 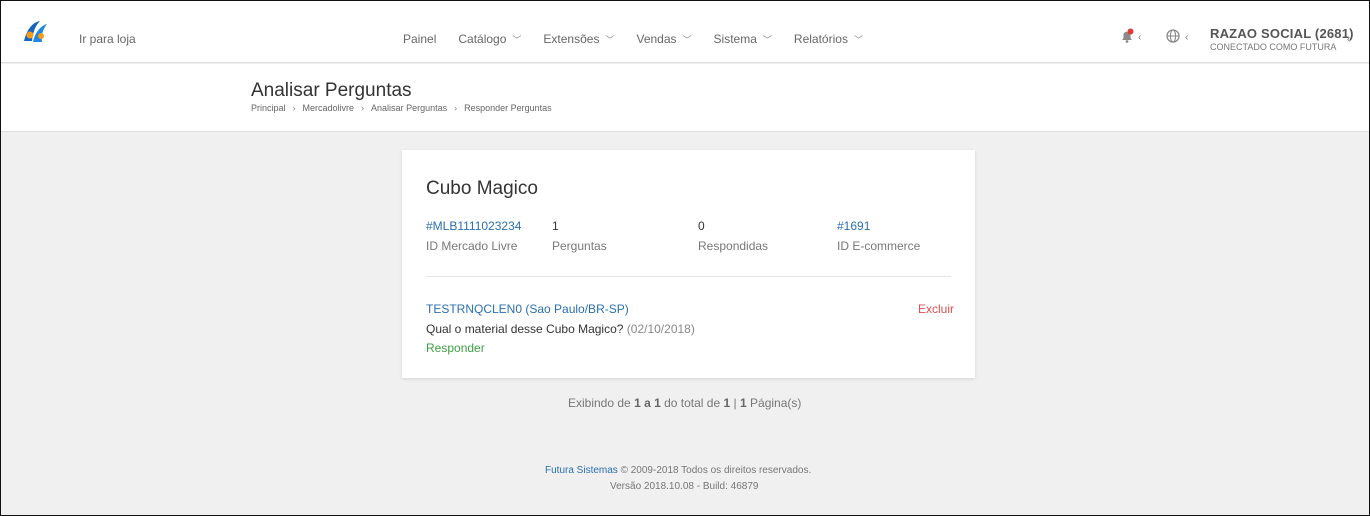 What do you see at coordinates (735, 39) in the screenshot?
I see `nav-label: Sistema` at bounding box center [735, 39].